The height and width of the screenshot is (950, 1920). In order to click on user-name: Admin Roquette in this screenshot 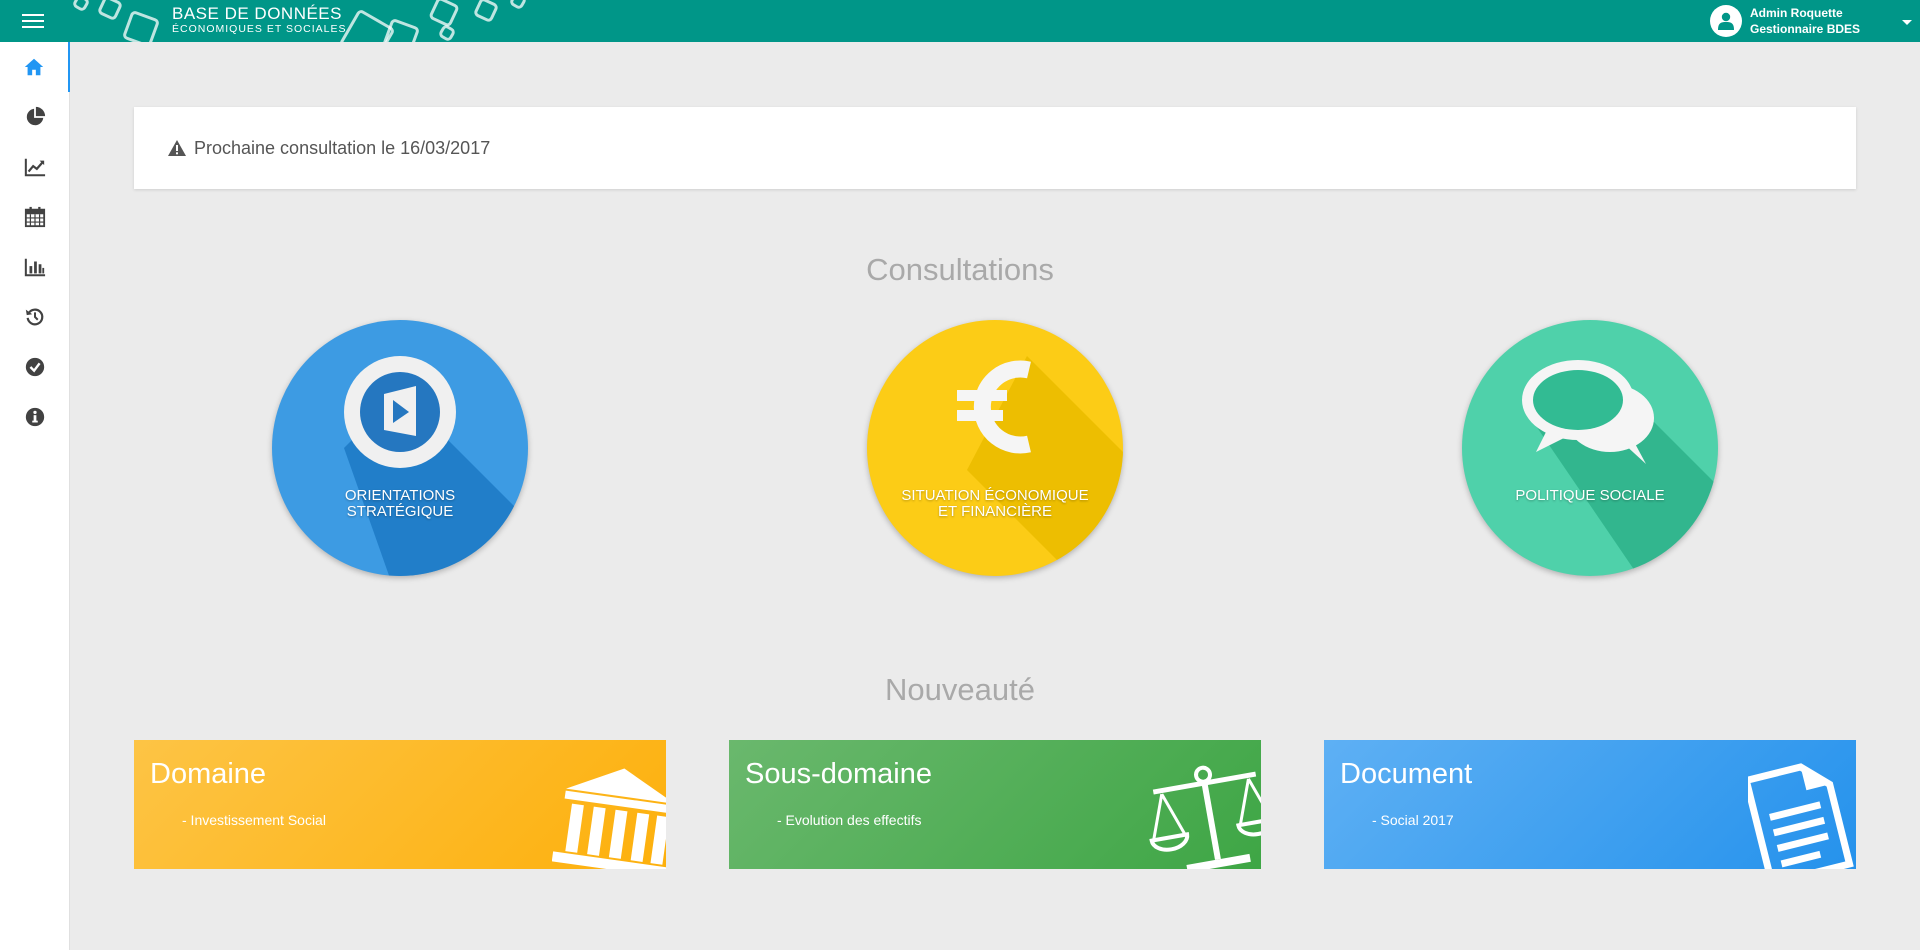, I will do `click(1796, 13)`.